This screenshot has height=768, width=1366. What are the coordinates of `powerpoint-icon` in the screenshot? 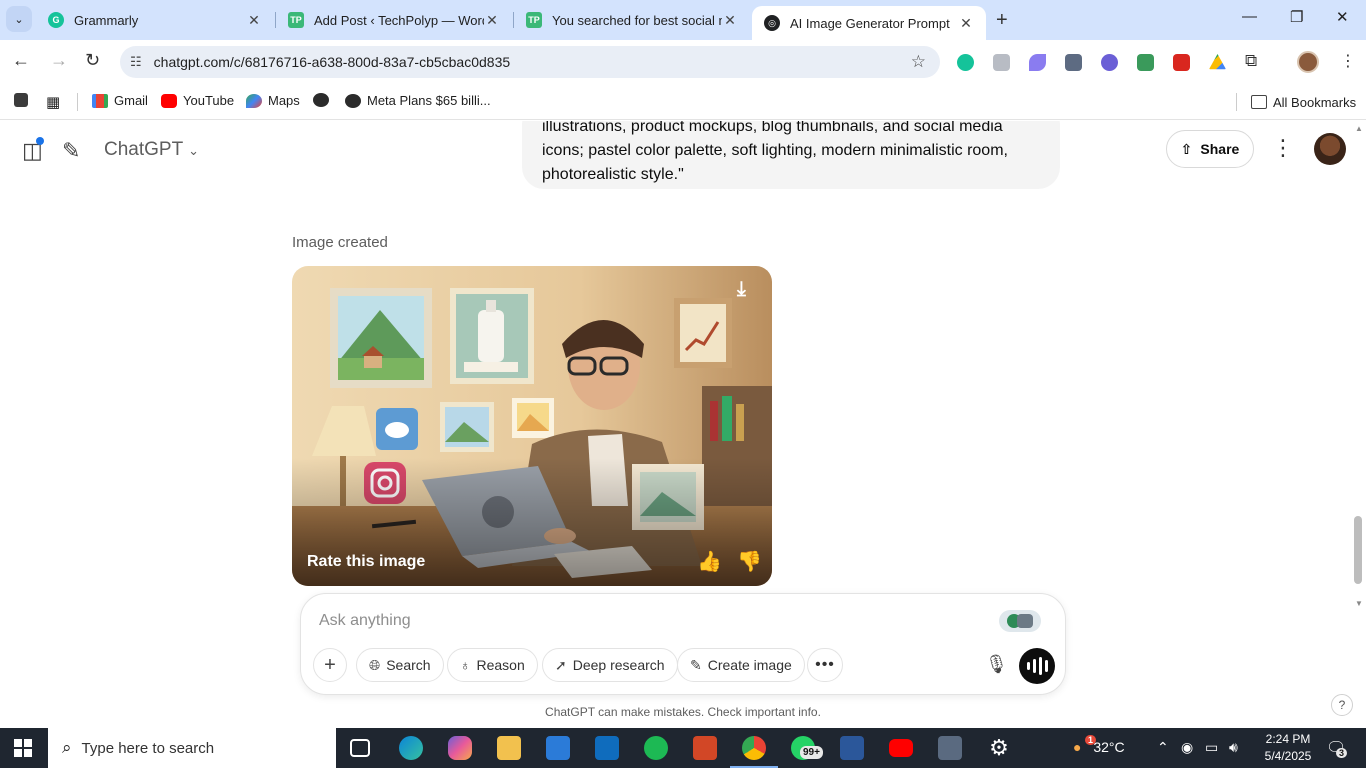 It's located at (705, 748).